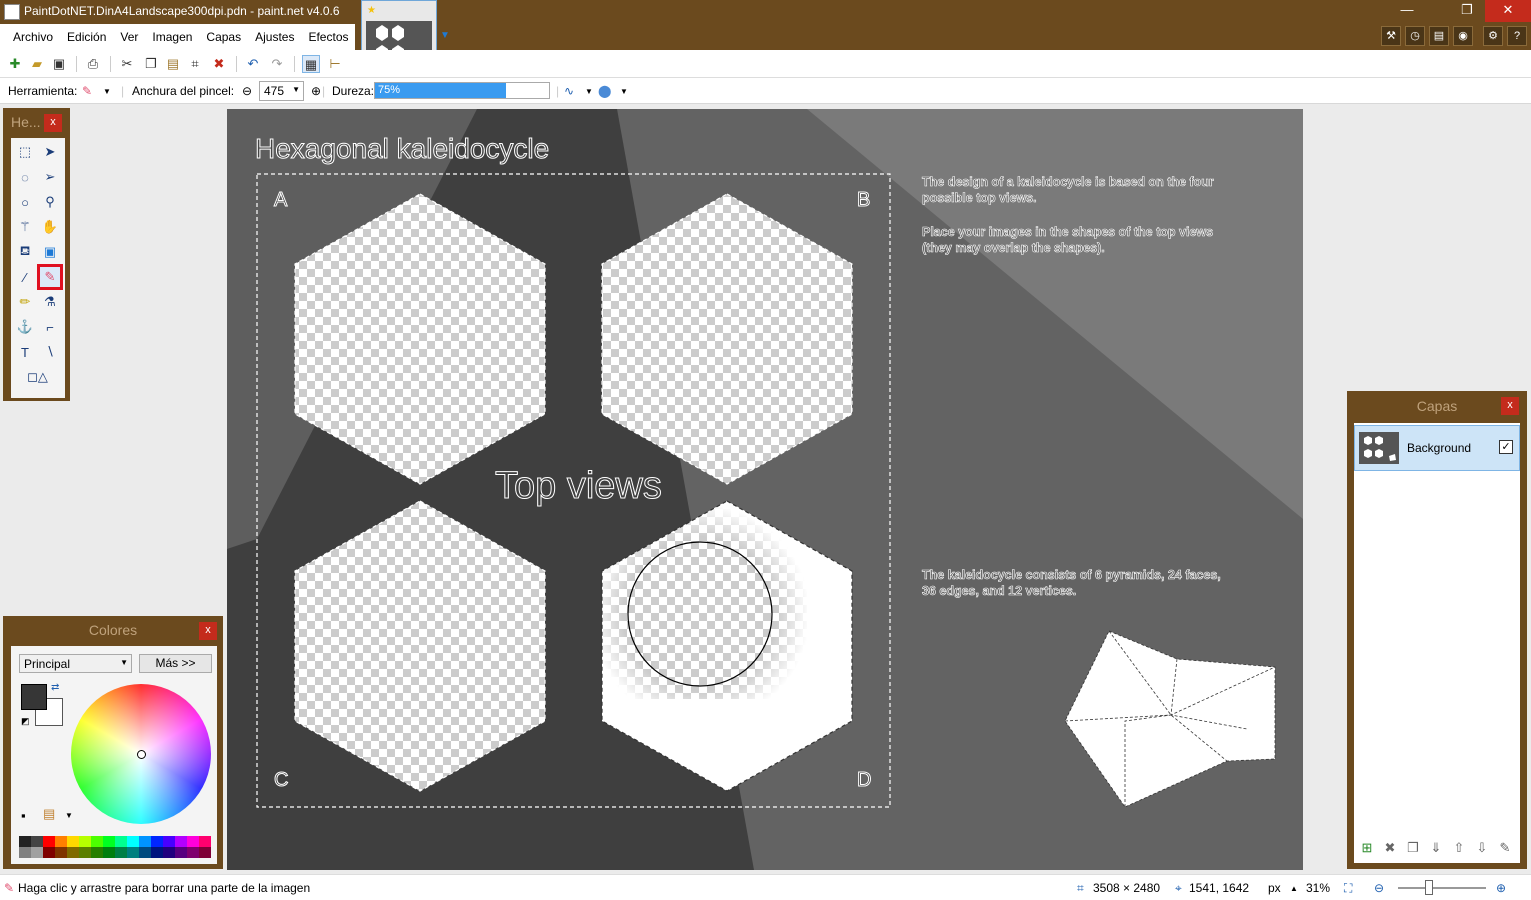 The height and width of the screenshot is (900, 1531). What do you see at coordinates (25, 277) in the screenshot?
I see `paintbrush-tool-icon: ⁄` at bounding box center [25, 277].